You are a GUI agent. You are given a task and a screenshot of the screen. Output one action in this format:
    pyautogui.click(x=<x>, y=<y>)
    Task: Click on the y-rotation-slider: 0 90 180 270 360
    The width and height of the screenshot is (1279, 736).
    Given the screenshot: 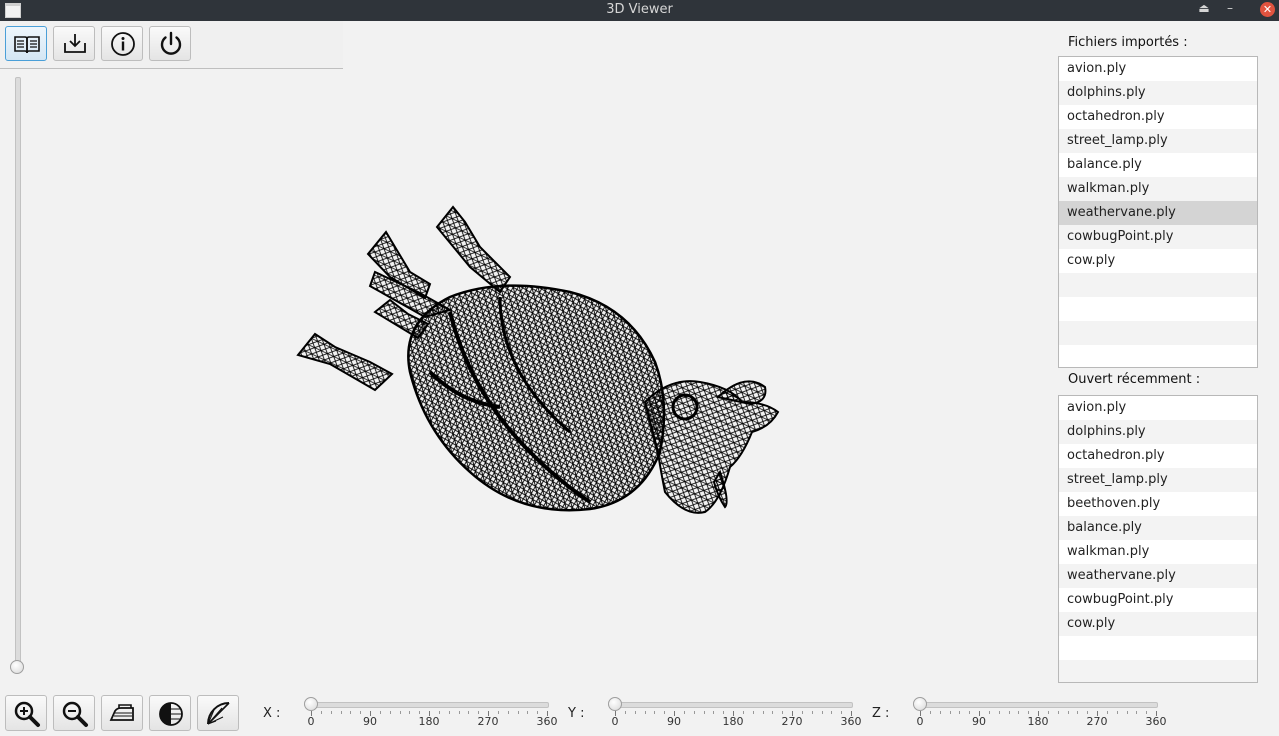 What is the action you would take?
    pyautogui.click(x=735, y=715)
    